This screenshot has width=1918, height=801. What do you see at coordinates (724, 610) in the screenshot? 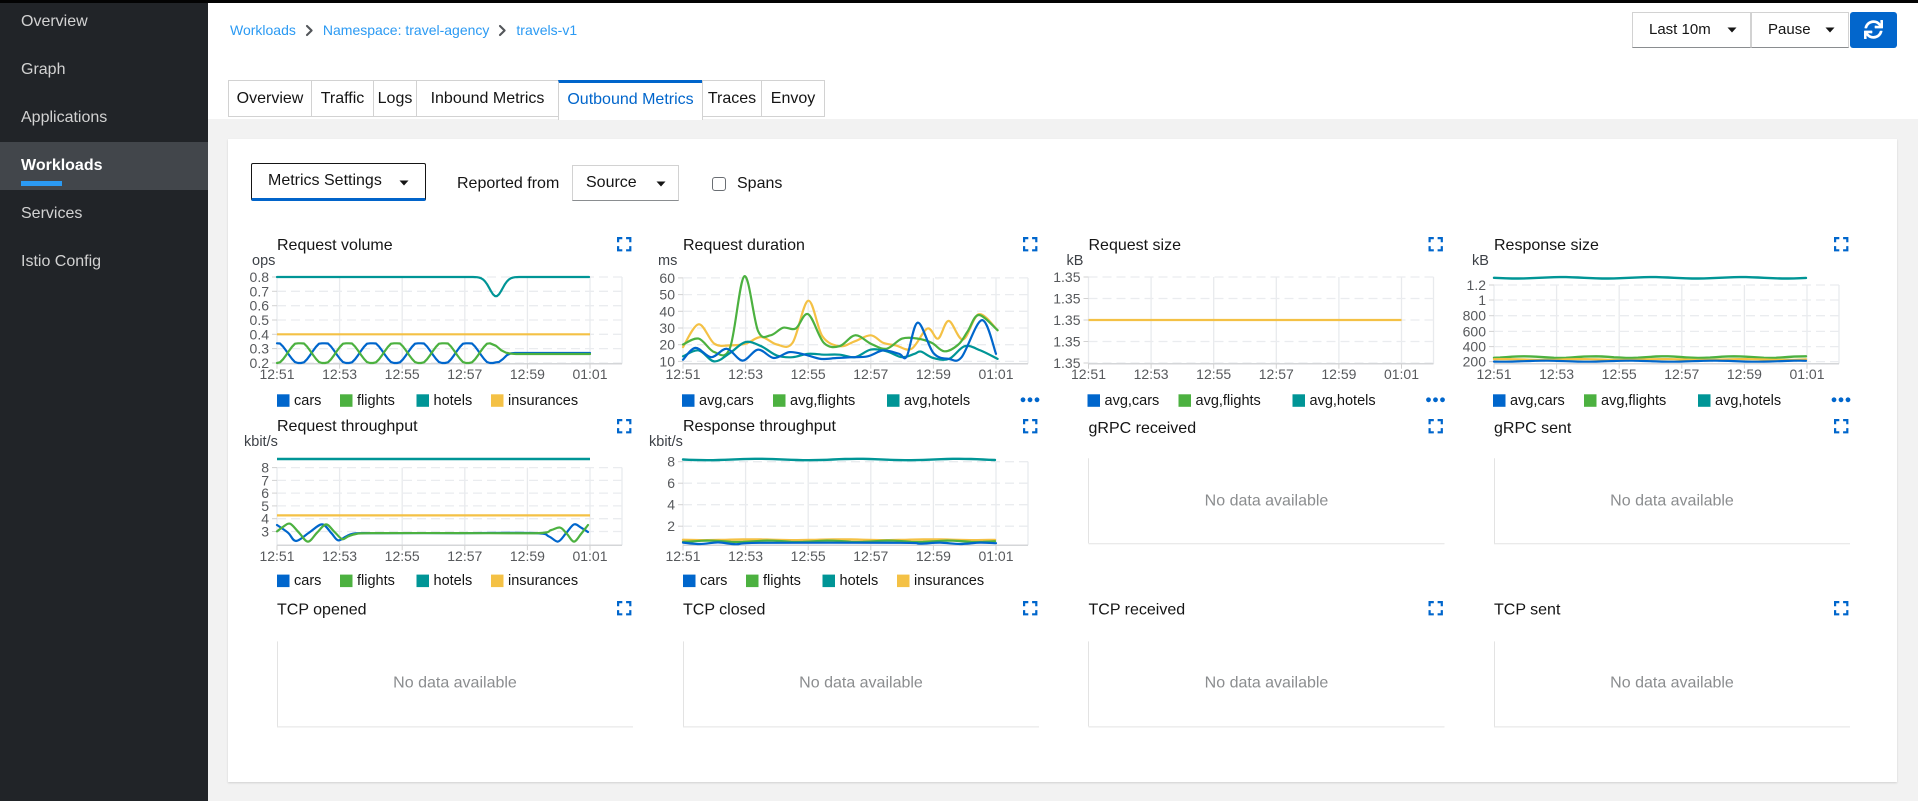
I see `svg-text: TCP closed` at bounding box center [724, 610].